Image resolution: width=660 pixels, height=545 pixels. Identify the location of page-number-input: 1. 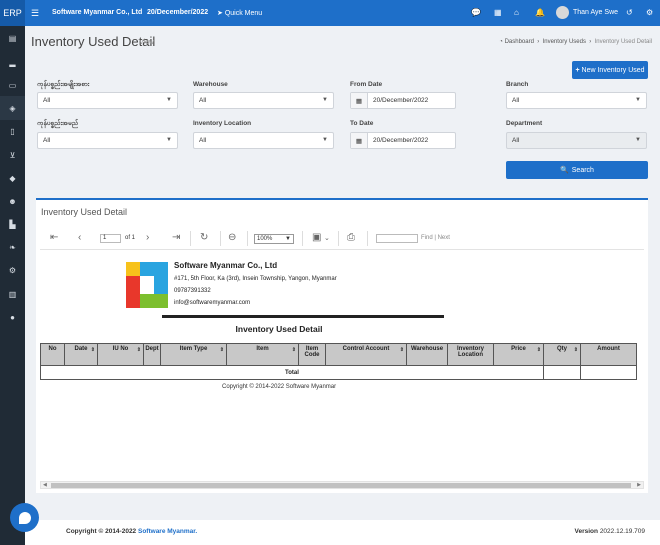
(110, 238).